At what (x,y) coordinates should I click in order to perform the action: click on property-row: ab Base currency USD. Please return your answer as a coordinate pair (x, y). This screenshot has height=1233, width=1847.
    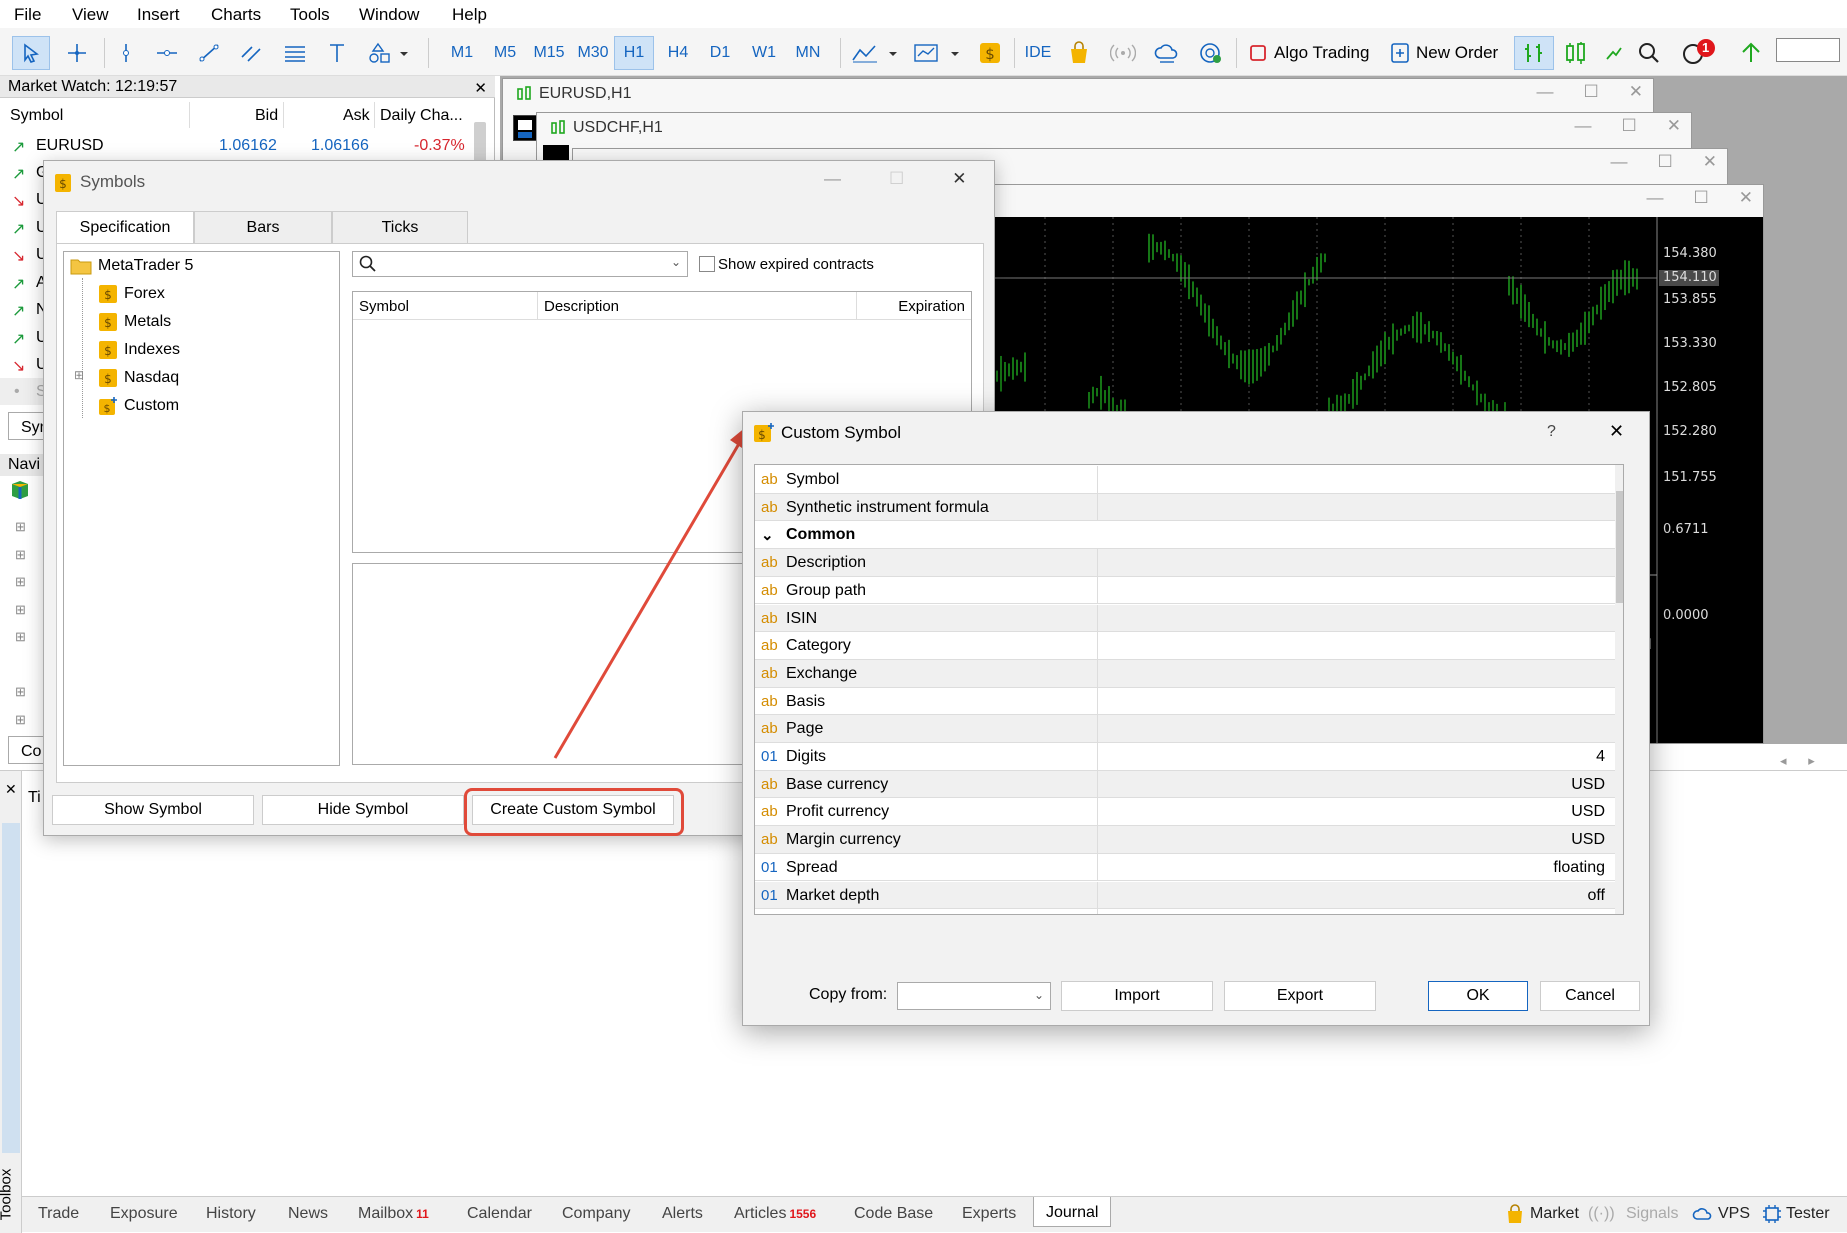
    Looking at the image, I should click on (1185, 784).